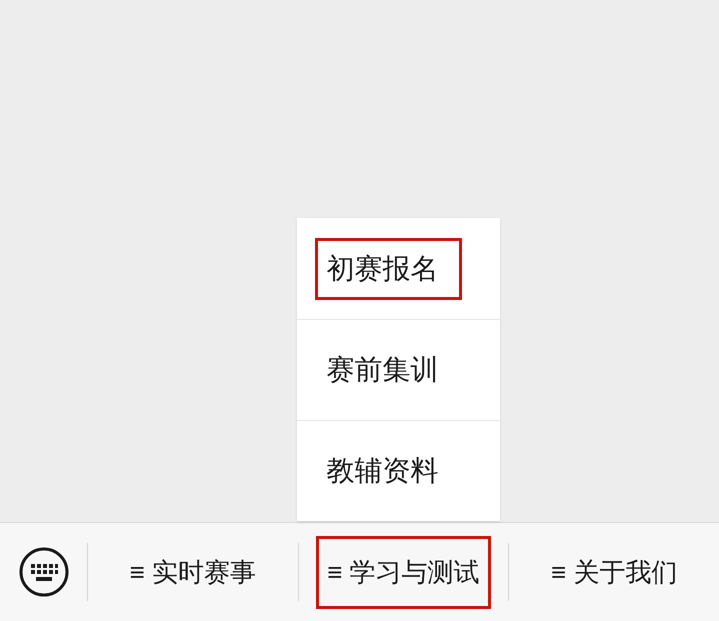 The width and height of the screenshot is (719, 621). I want to click on menu-tab: ≡ 关于我们, so click(614, 572).